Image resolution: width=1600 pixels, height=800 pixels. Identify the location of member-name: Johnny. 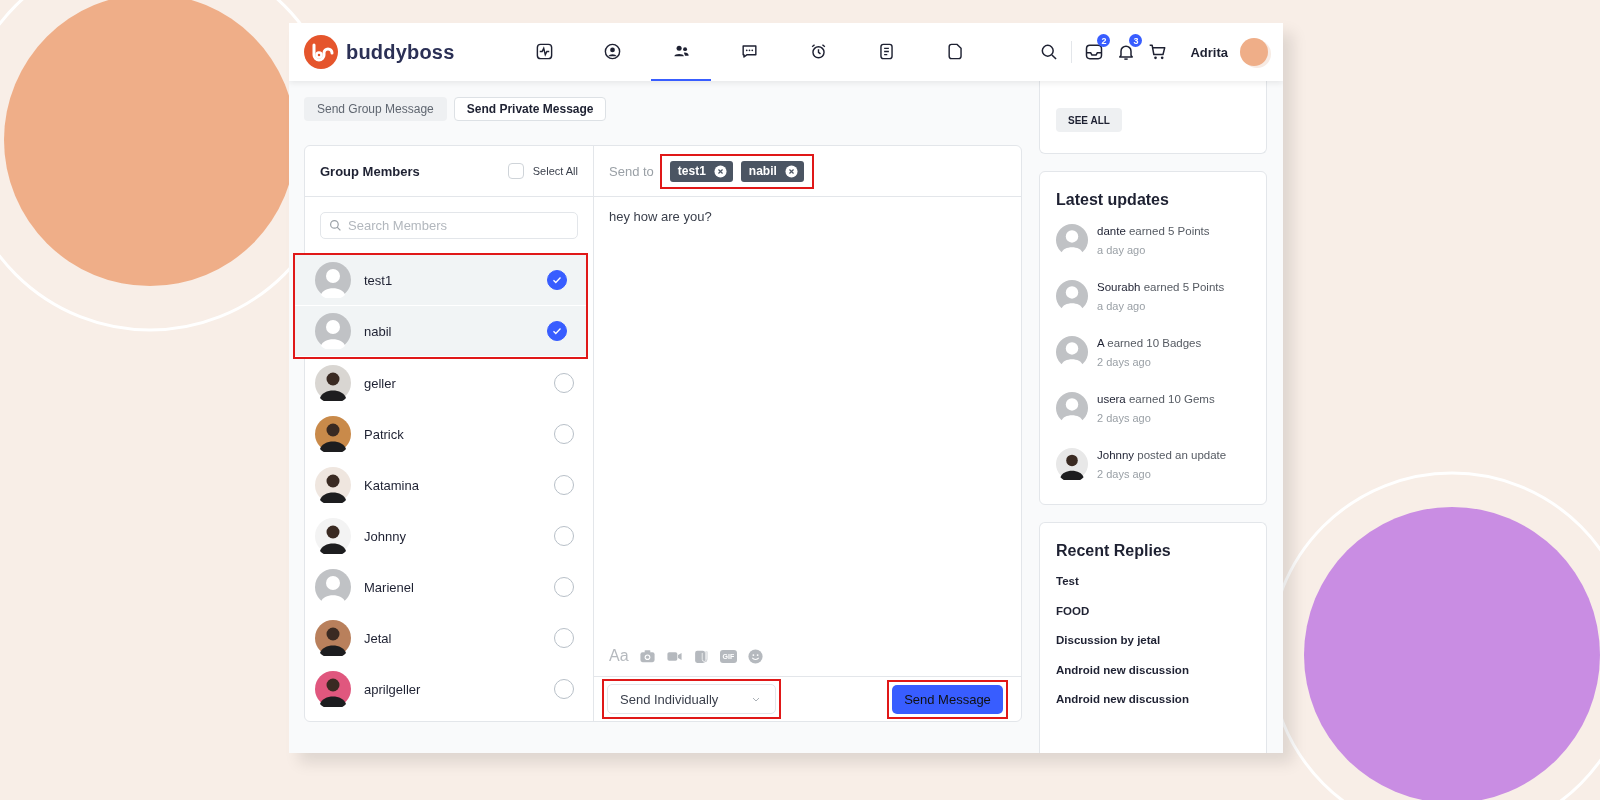
(385, 536).